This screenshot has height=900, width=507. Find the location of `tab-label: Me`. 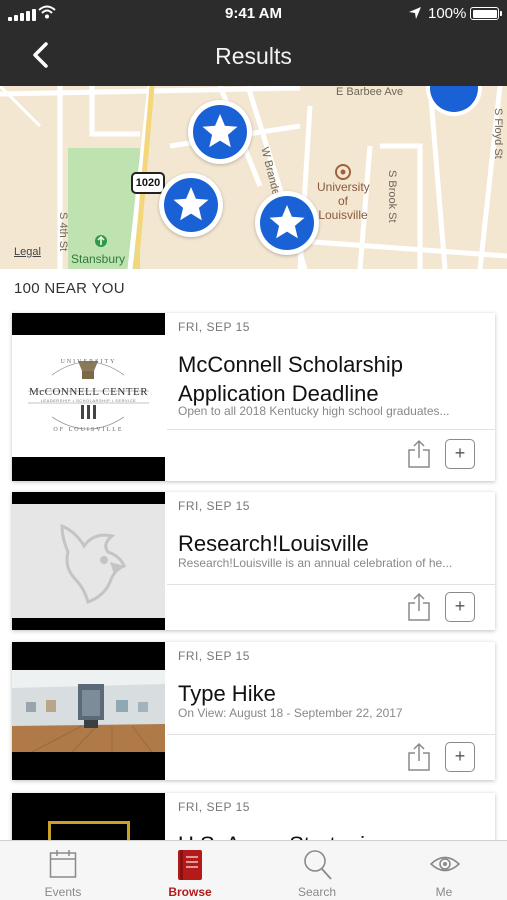

tab-label: Me is located at coordinates (444, 892).